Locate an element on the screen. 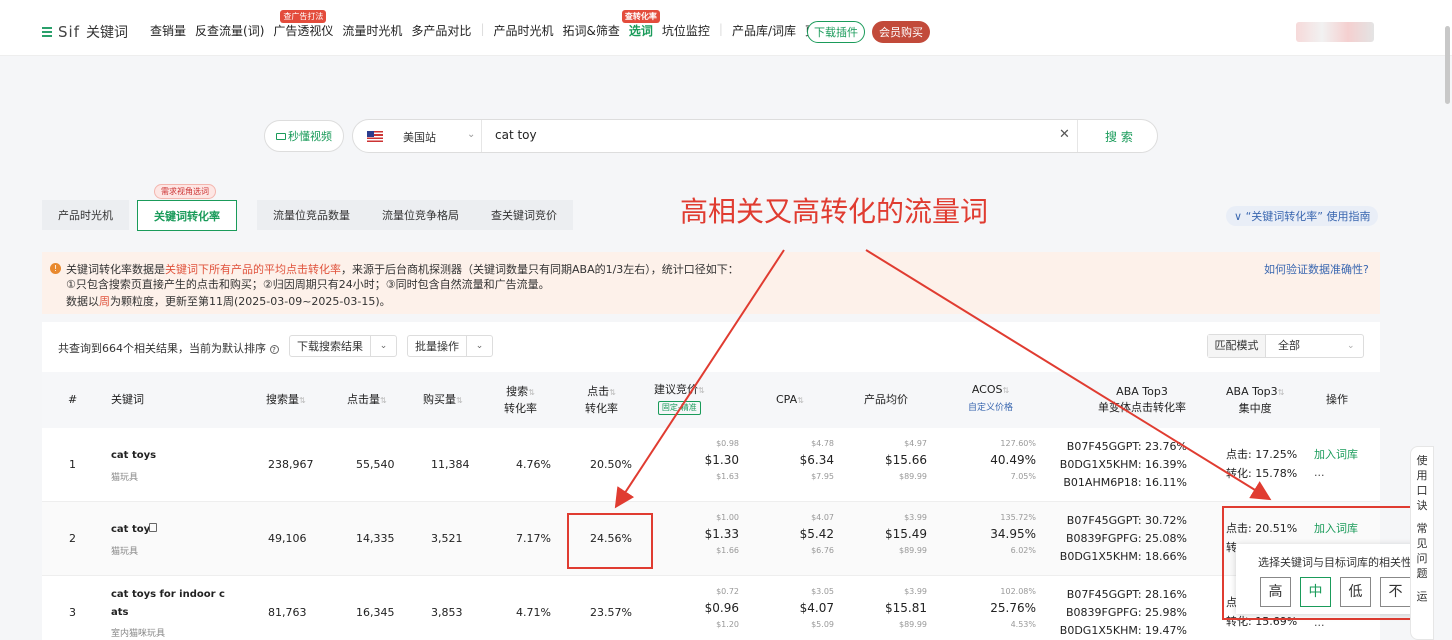  keyword-text: cat toys is located at coordinates (133, 455).